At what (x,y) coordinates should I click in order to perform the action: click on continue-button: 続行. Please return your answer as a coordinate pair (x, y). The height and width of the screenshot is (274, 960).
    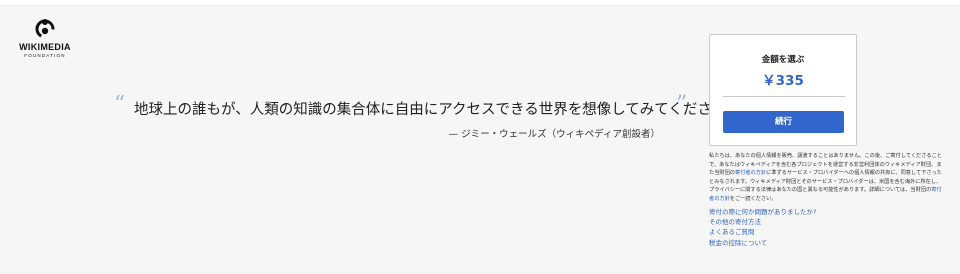
    Looking at the image, I should click on (783, 122).